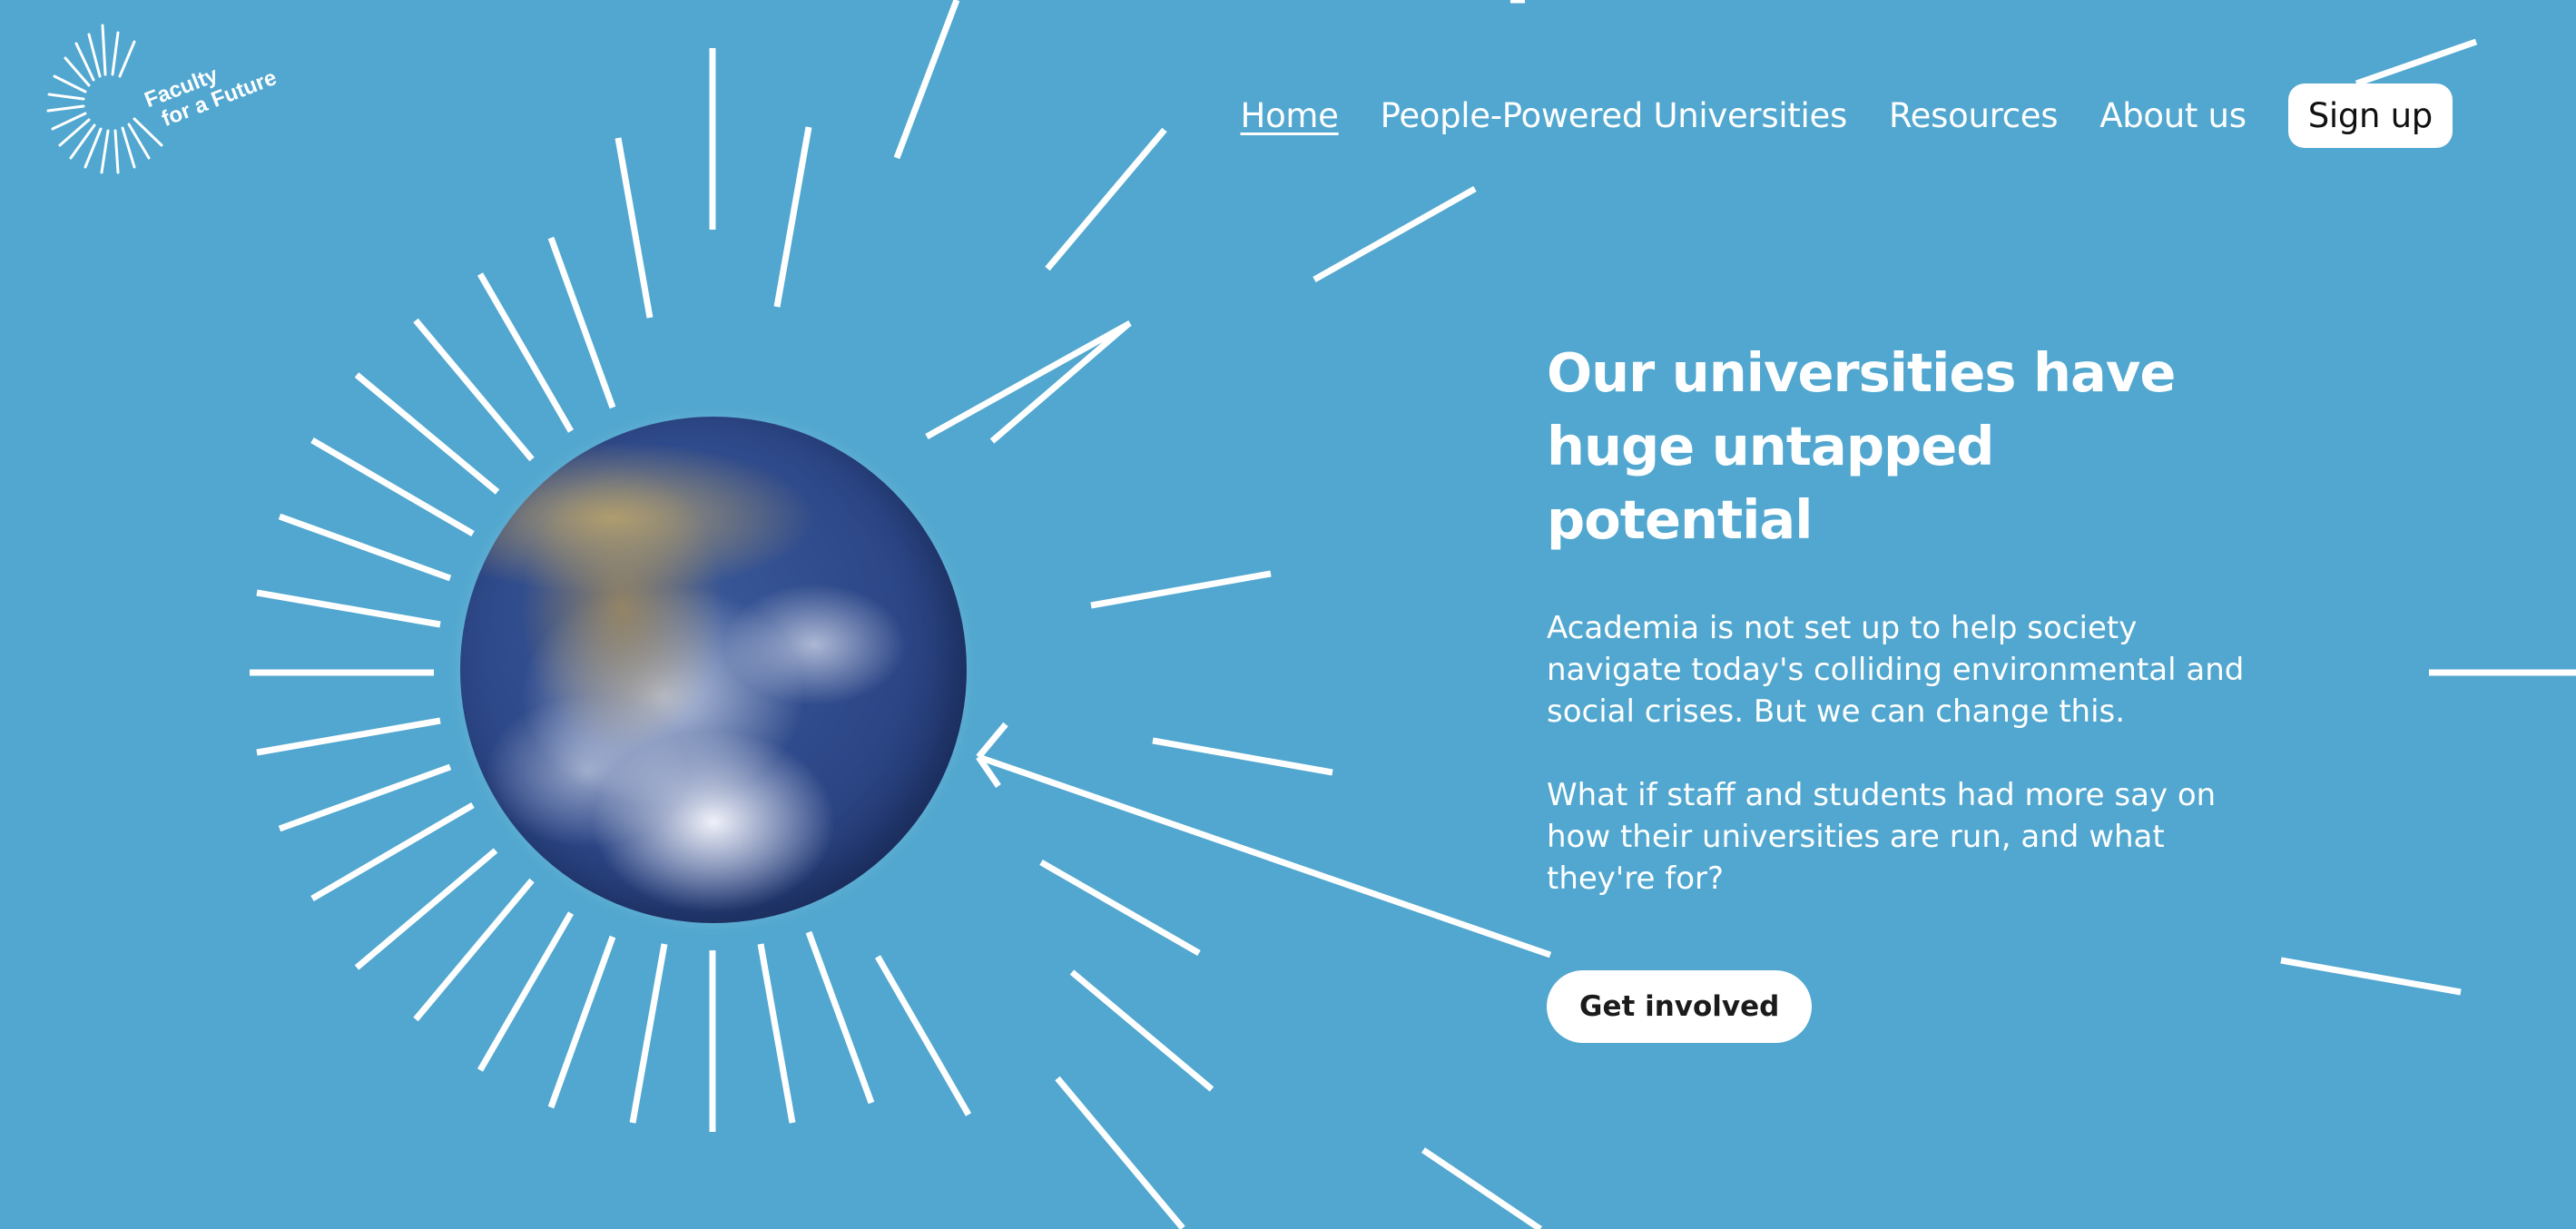 Image resolution: width=2576 pixels, height=1229 pixels. I want to click on get-involved-button: Get involved, so click(1680, 1007).